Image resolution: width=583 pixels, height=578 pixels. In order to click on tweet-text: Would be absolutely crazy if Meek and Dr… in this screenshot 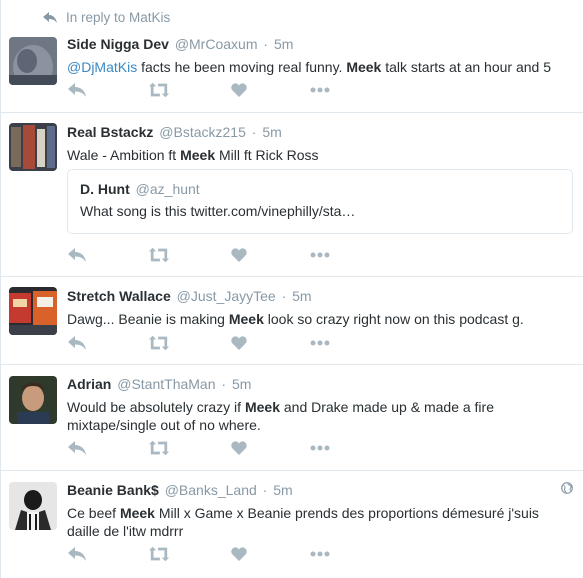, I will do `click(280, 416)`.